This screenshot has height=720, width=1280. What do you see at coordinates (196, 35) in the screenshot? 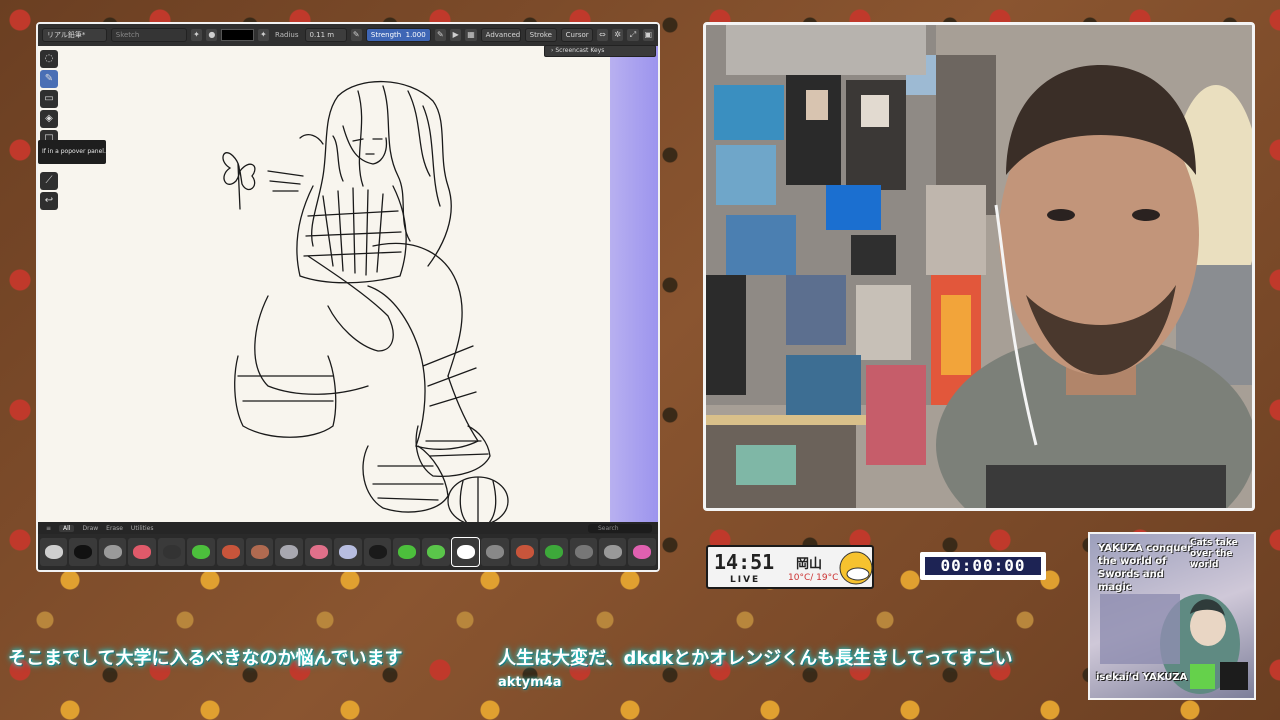
I see `pin-icon: ✦` at bounding box center [196, 35].